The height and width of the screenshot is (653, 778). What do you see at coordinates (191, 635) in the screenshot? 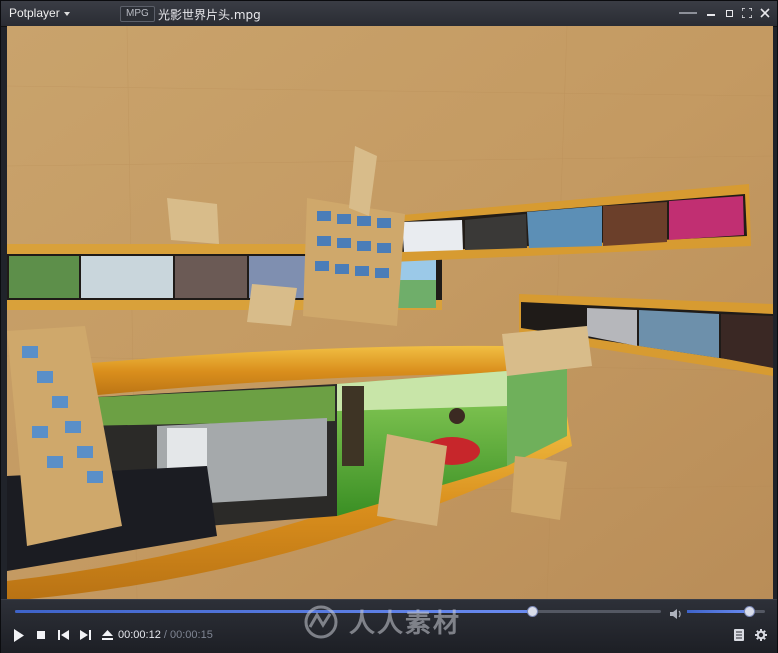
I see `total-time: 00:00:15` at bounding box center [191, 635].